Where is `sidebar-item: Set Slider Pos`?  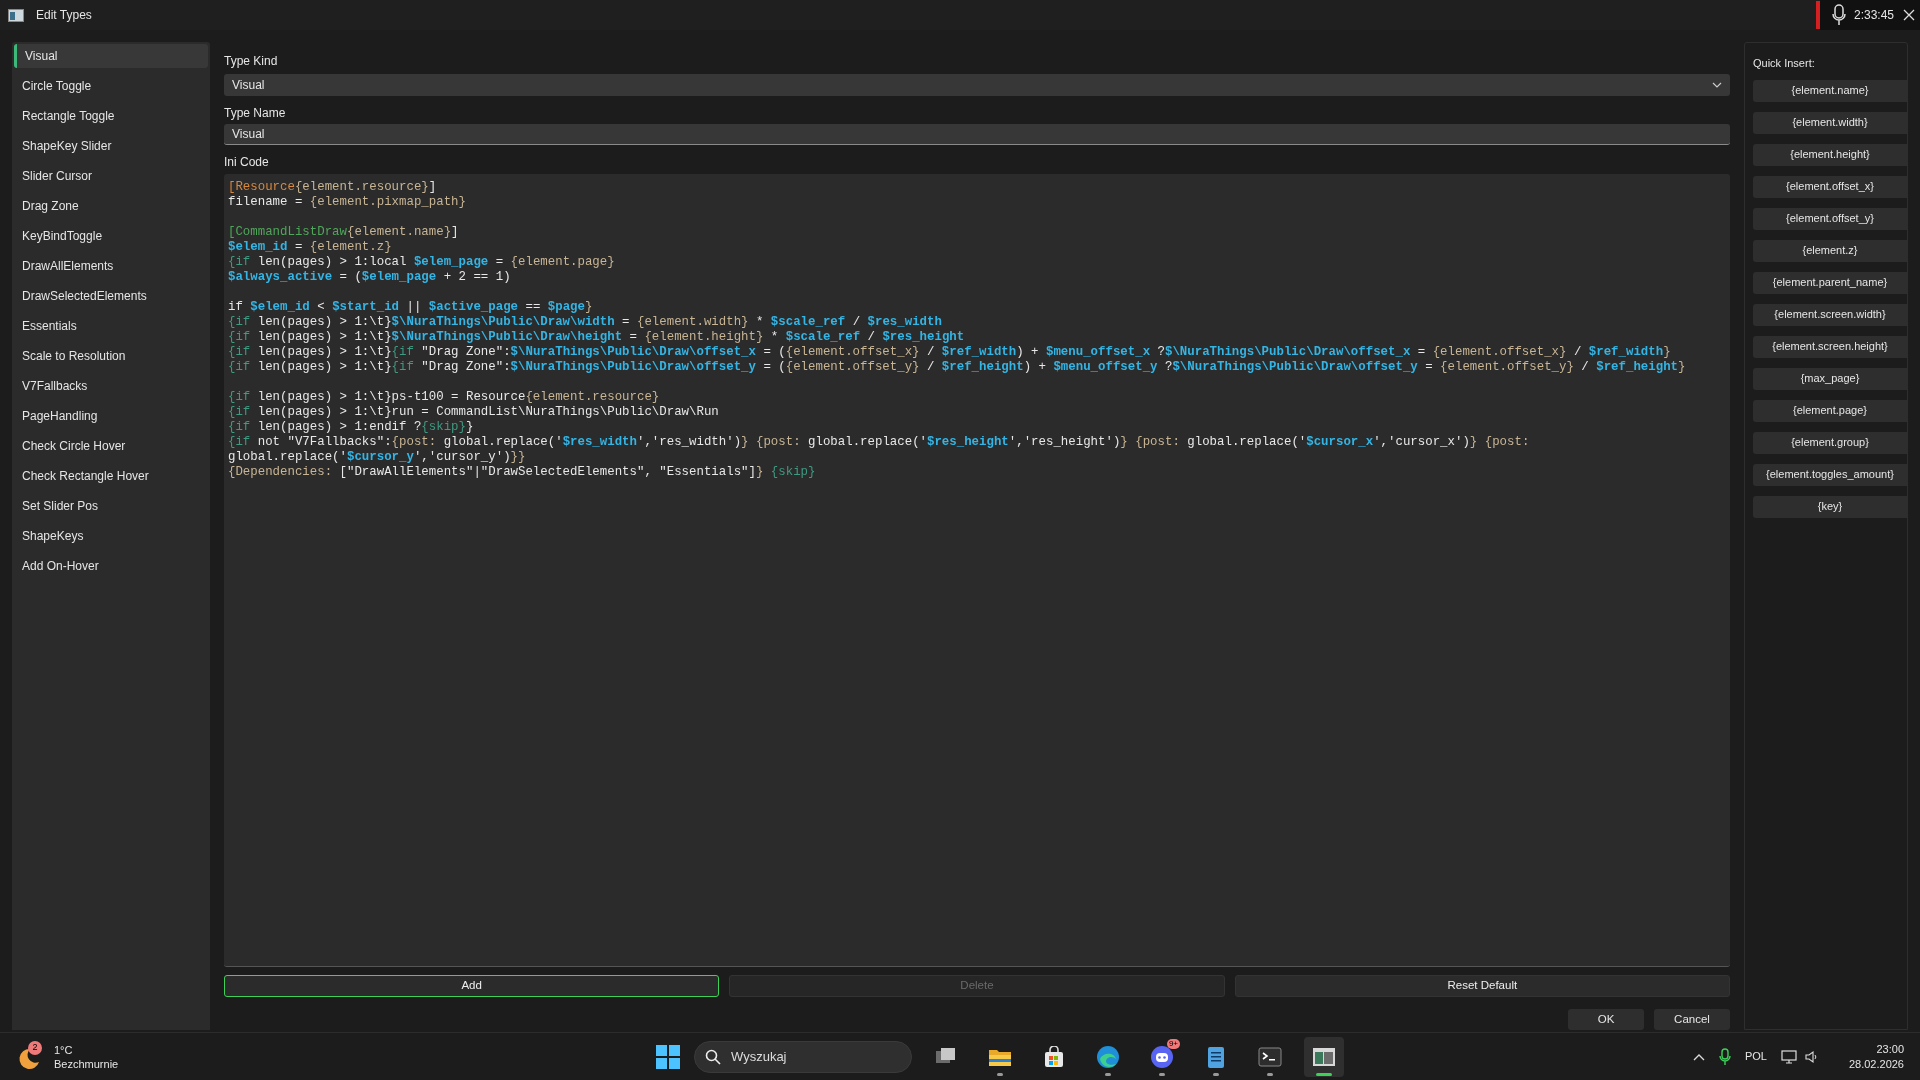
sidebar-item: Set Slider Pos is located at coordinates (111, 506).